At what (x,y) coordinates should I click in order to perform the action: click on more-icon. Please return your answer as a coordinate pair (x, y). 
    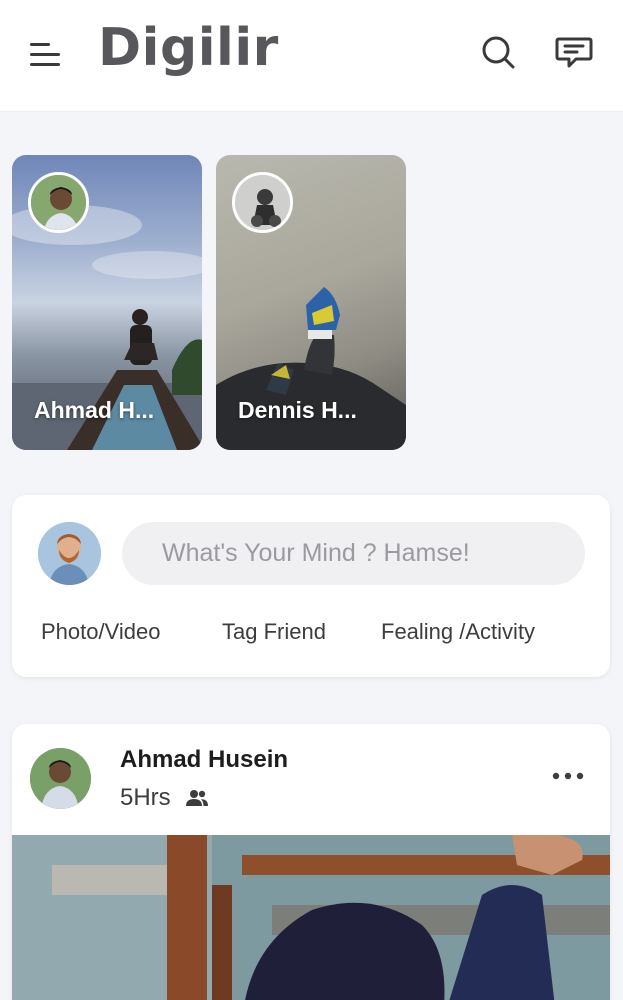
    Looking at the image, I should click on (568, 776).